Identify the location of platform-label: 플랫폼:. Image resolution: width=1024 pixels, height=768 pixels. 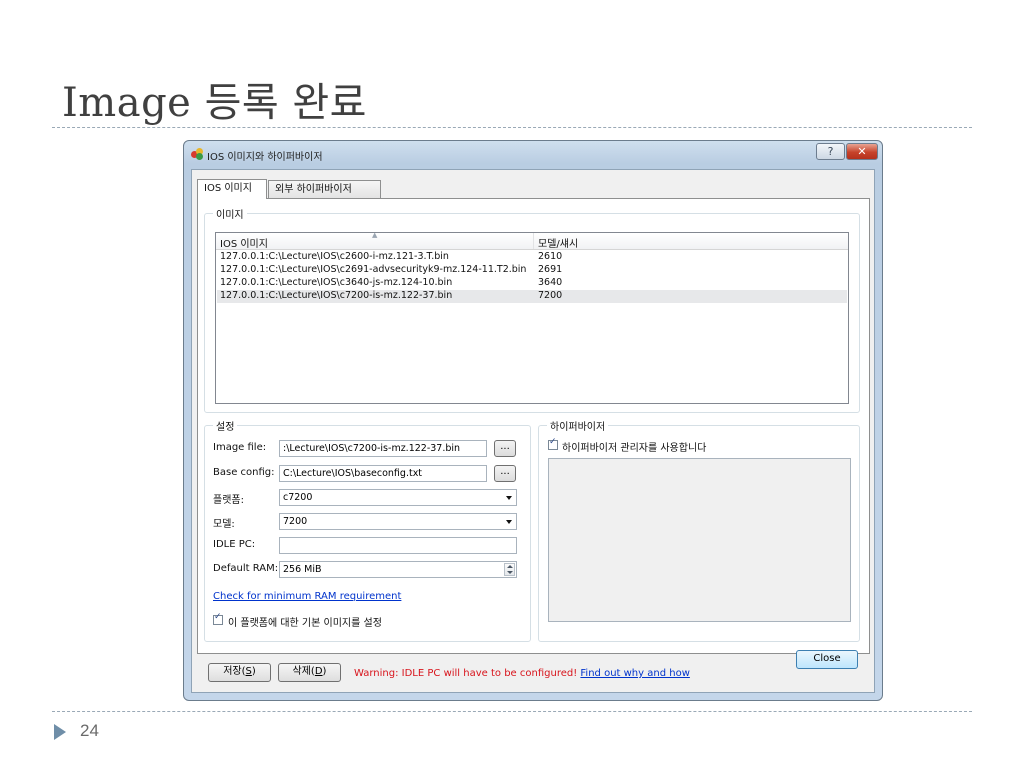
(228, 500).